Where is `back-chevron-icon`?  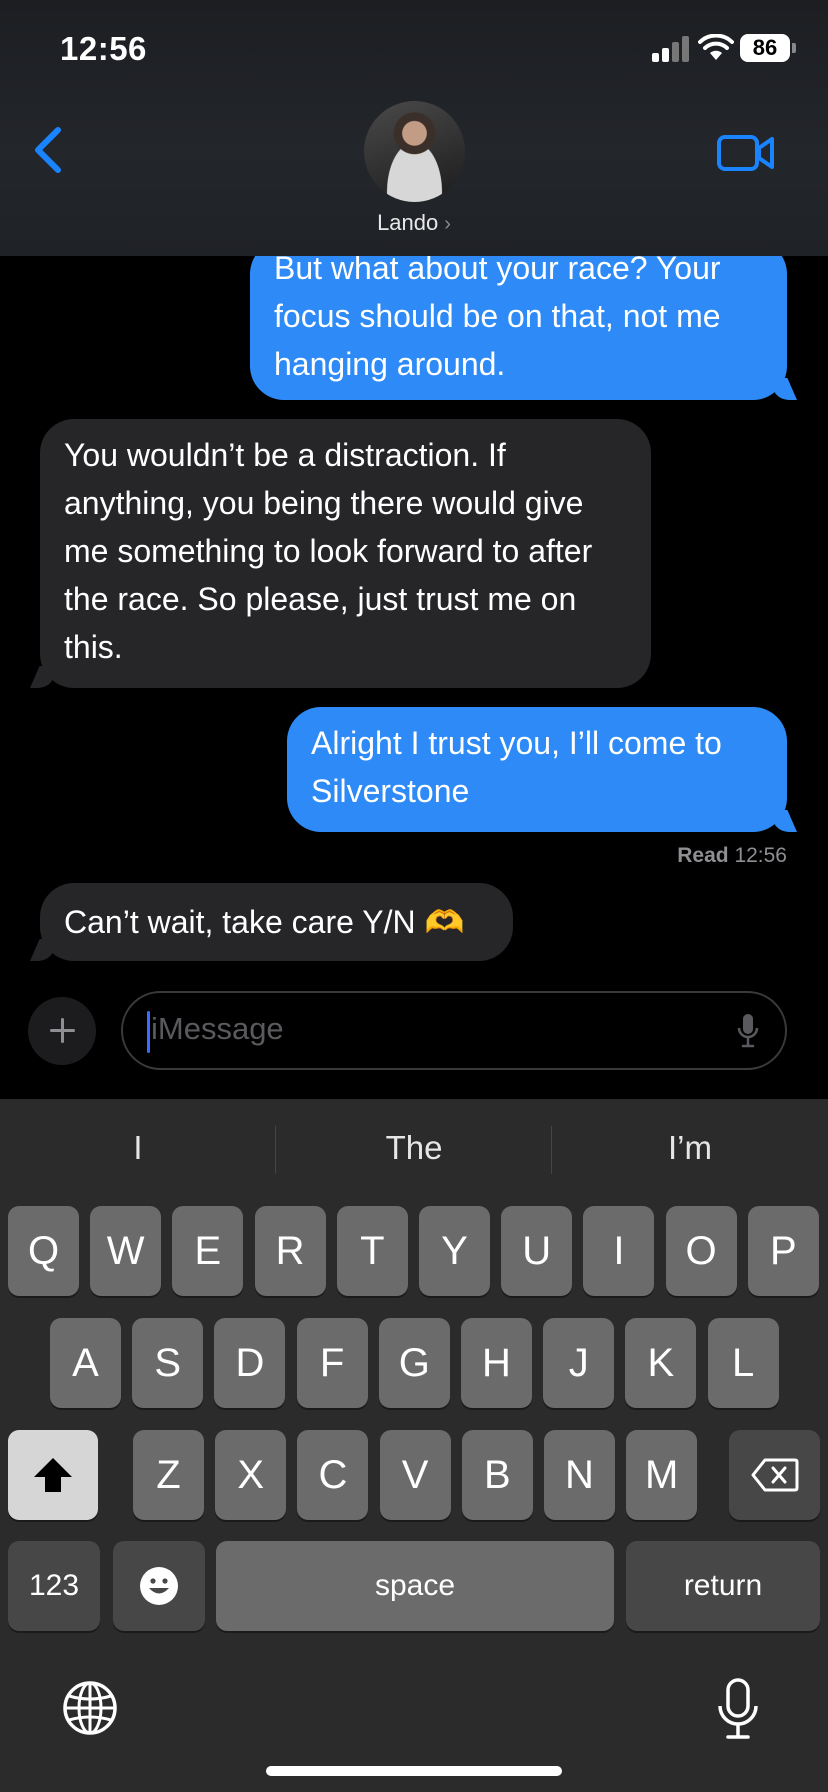 back-chevron-icon is located at coordinates (48, 150).